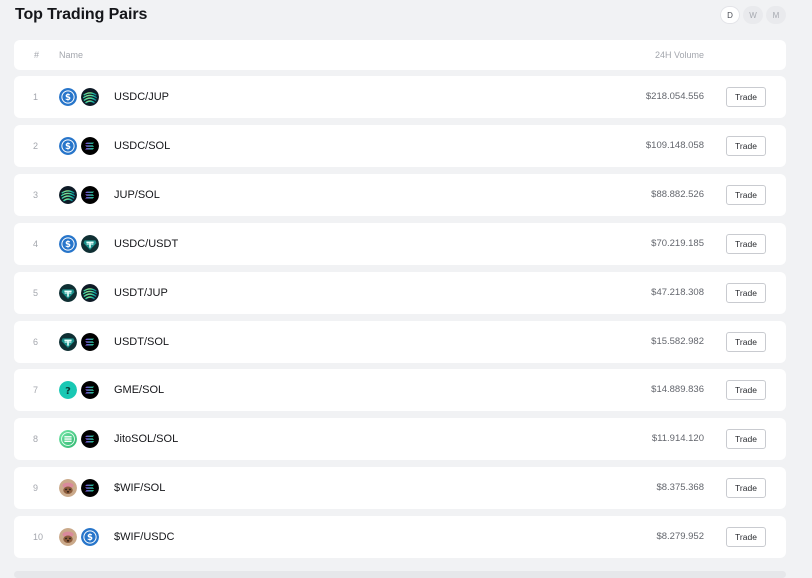 This screenshot has width=812, height=578. Describe the element at coordinates (141, 97) in the screenshot. I see `pair-name: USDC/JUP` at that location.